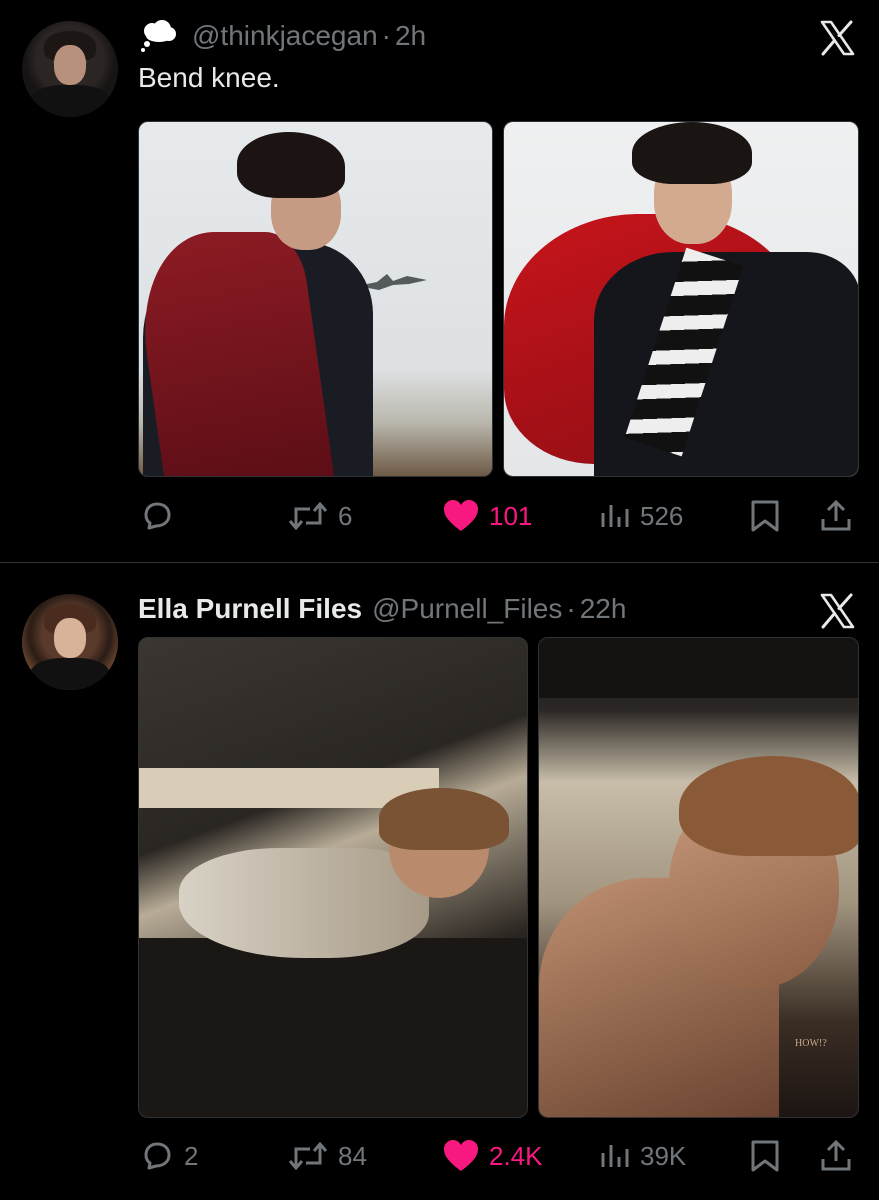  Describe the element at coordinates (467, 609) in the screenshot. I see `user-handle: @Purnell_Files` at that location.